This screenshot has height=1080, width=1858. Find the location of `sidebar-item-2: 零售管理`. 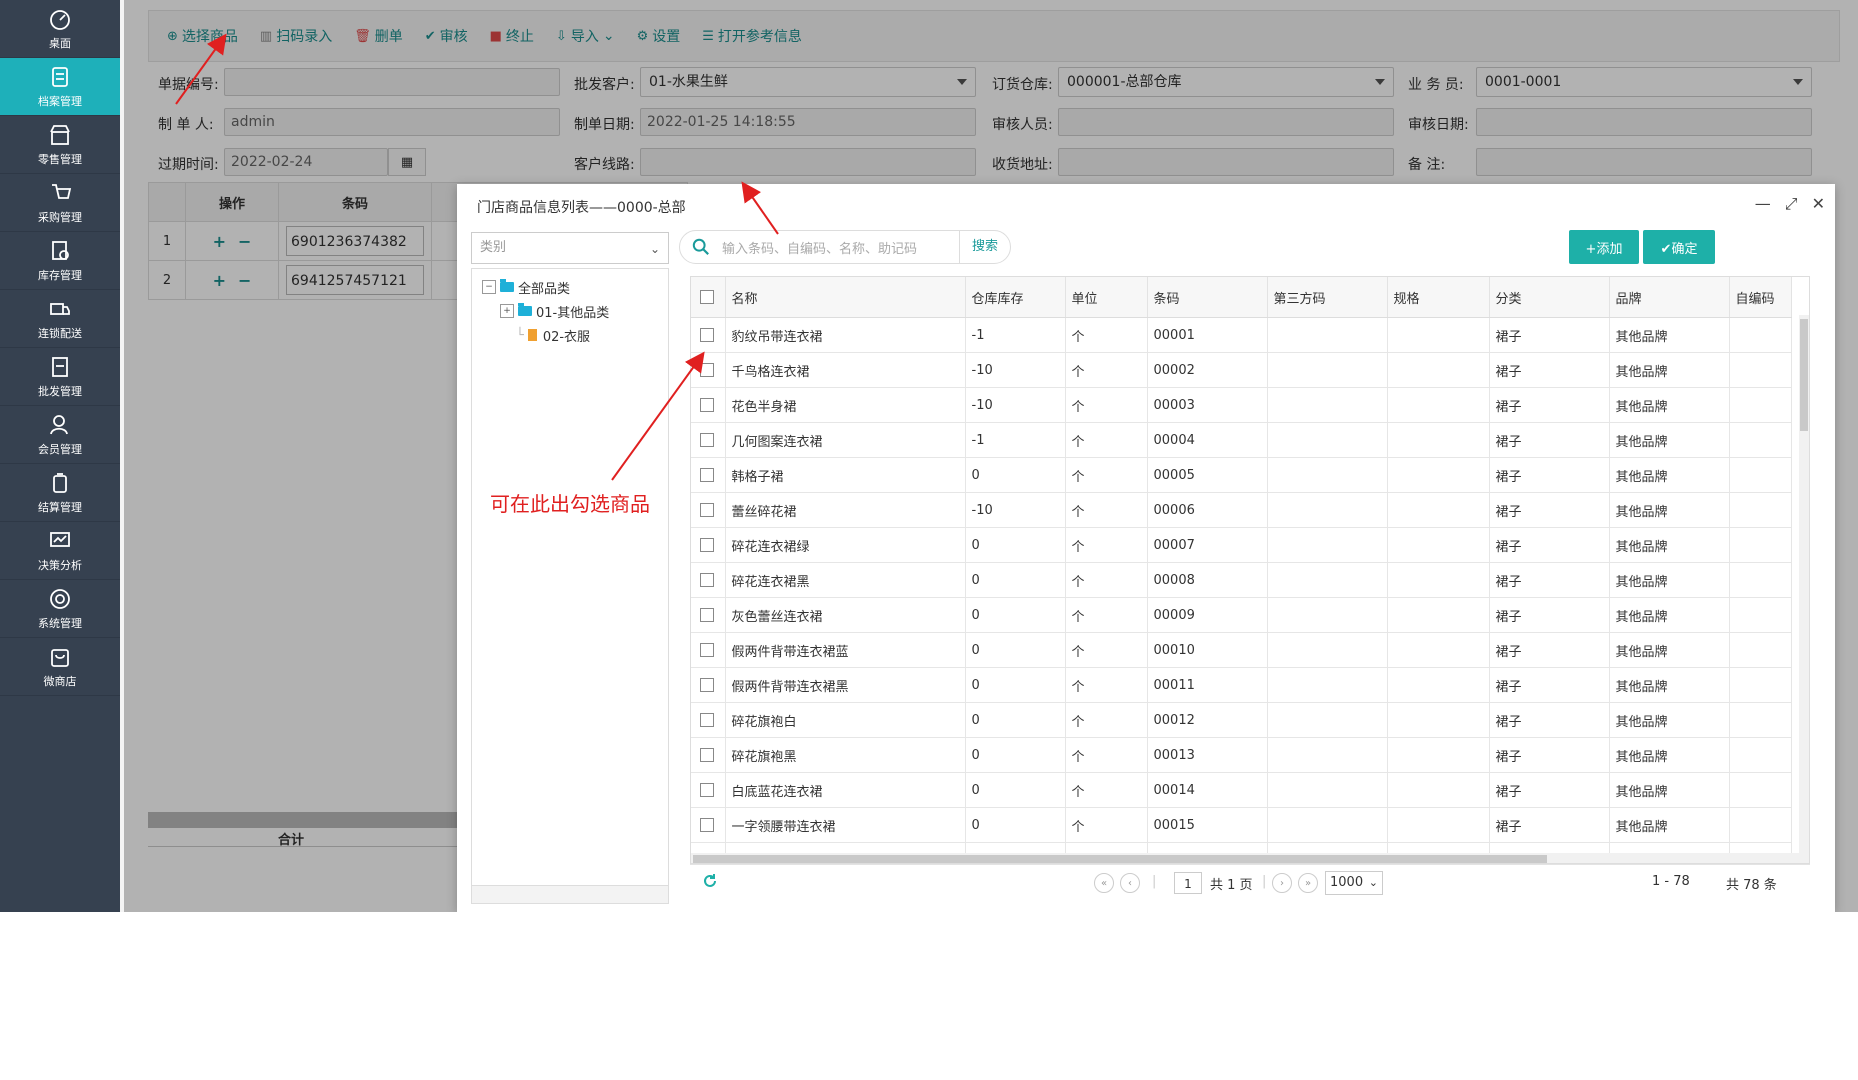

sidebar-item-2: 零售管理 is located at coordinates (60, 145).